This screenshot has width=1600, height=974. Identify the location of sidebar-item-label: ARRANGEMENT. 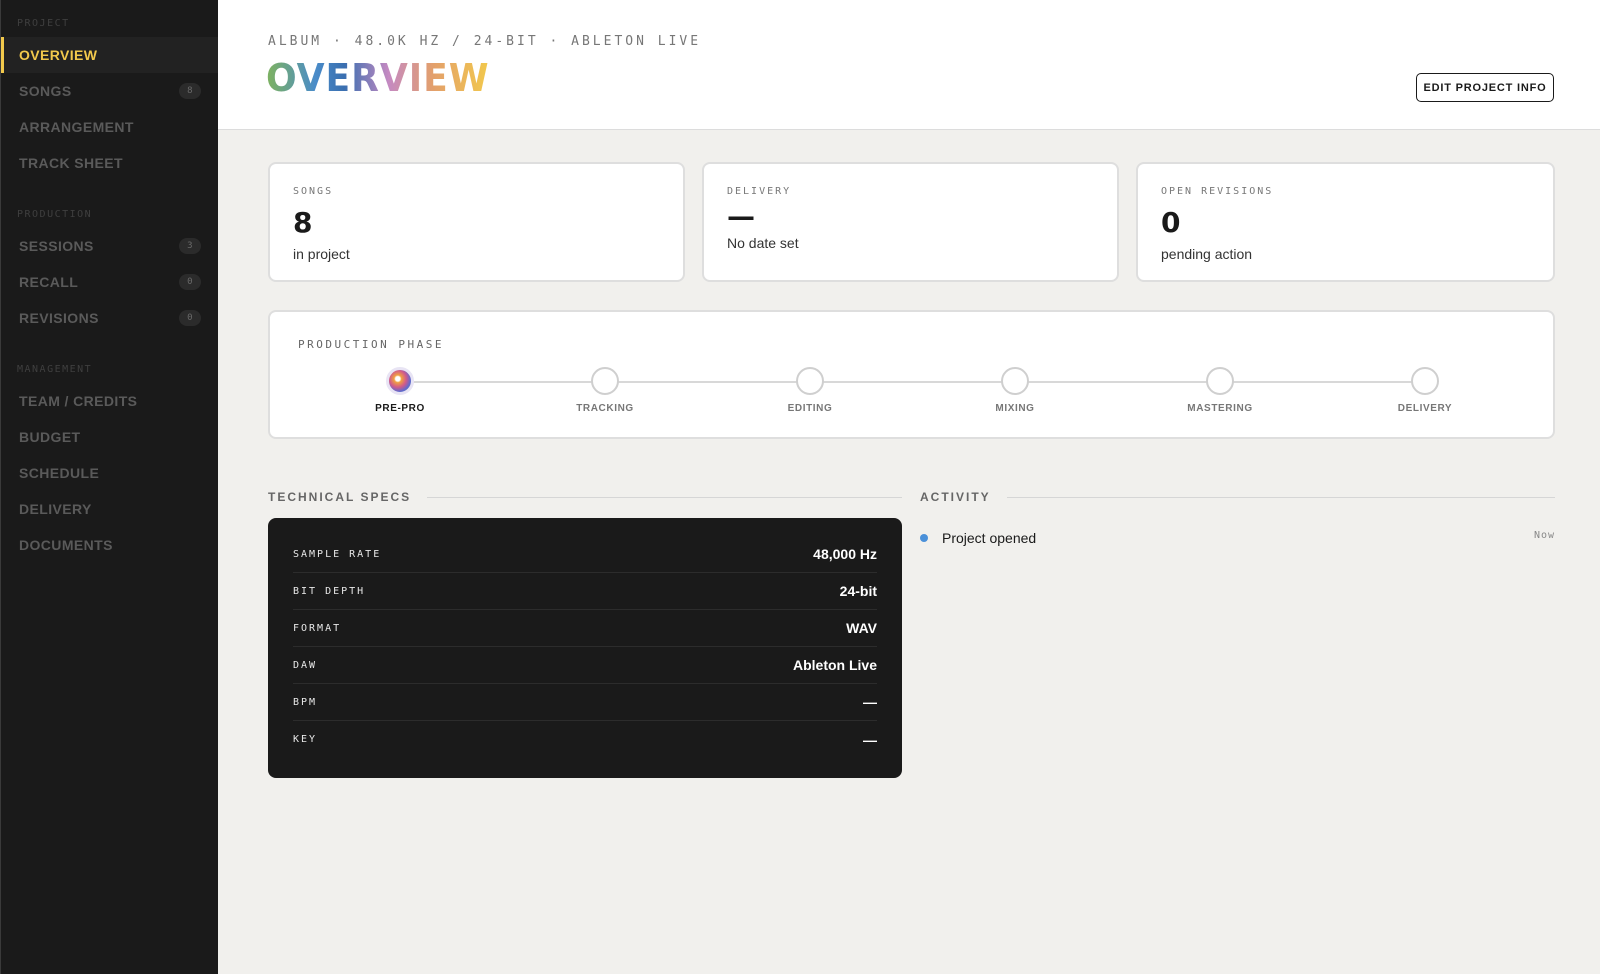
(76, 127).